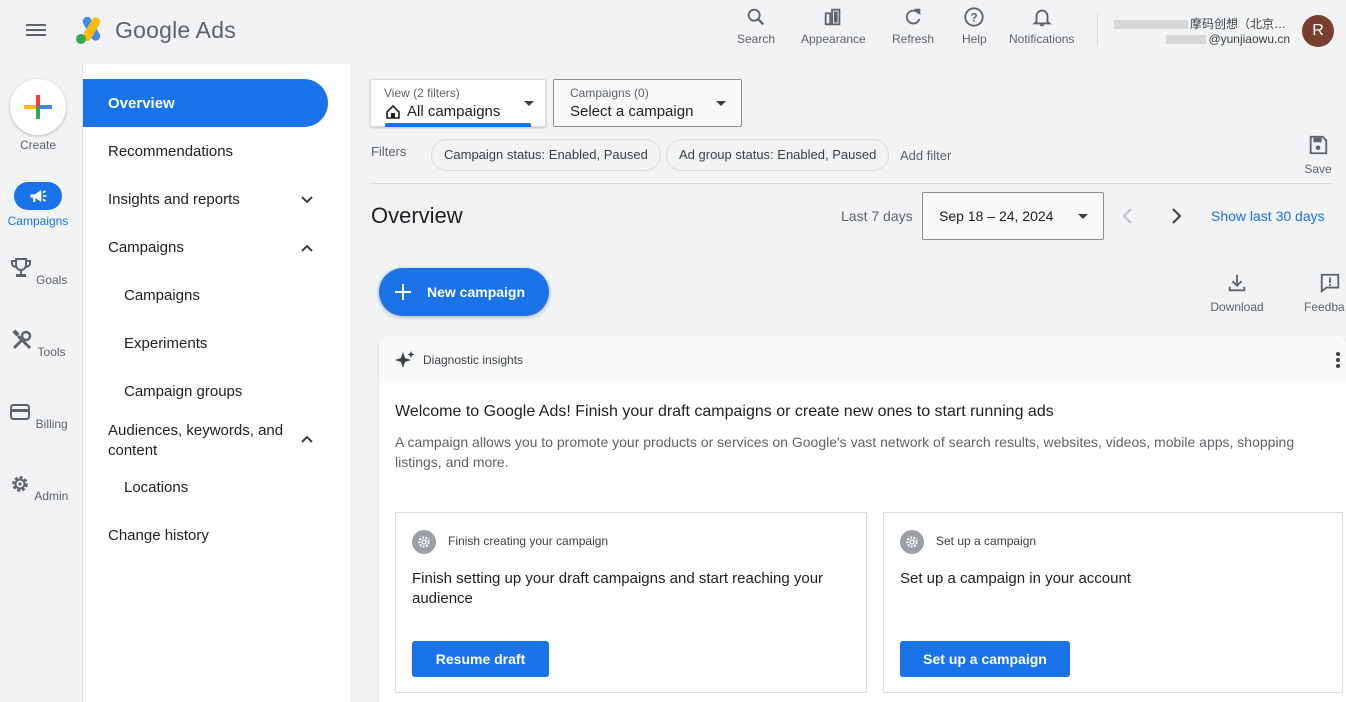 The height and width of the screenshot is (702, 1346). I want to click on google-ads-logo-icon, so click(88, 30).